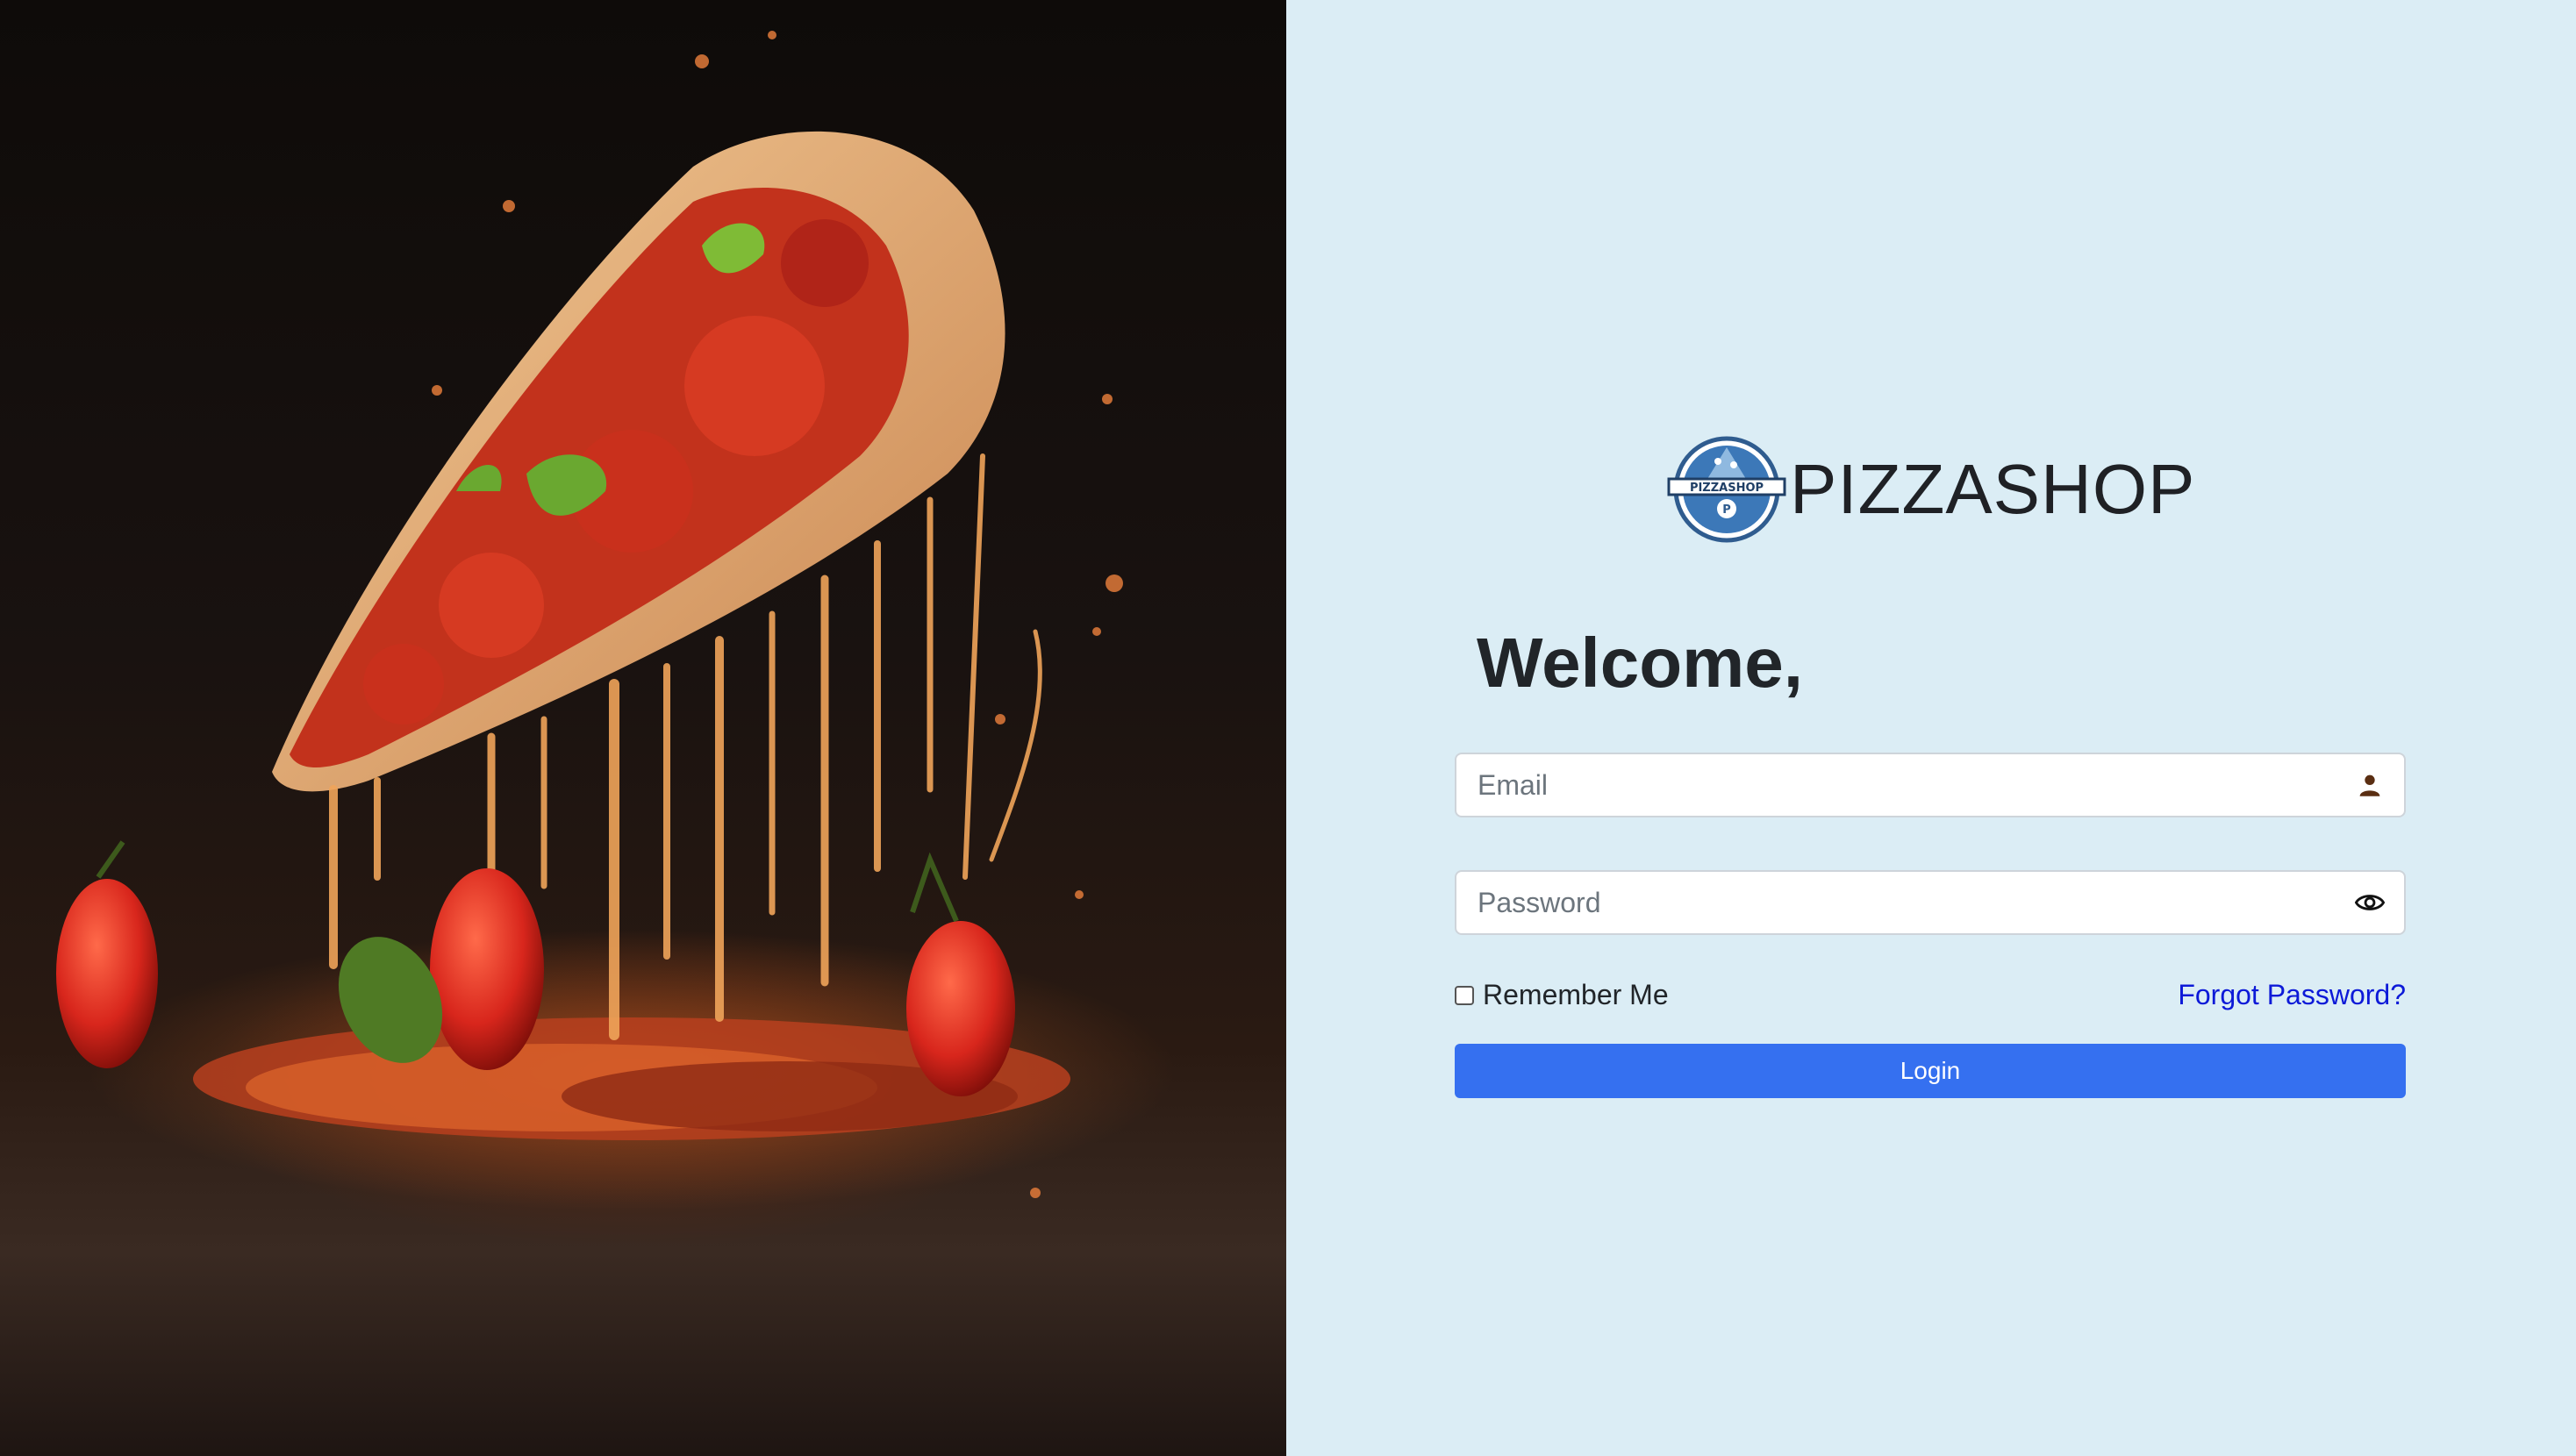  I want to click on password-field, so click(1930, 902).